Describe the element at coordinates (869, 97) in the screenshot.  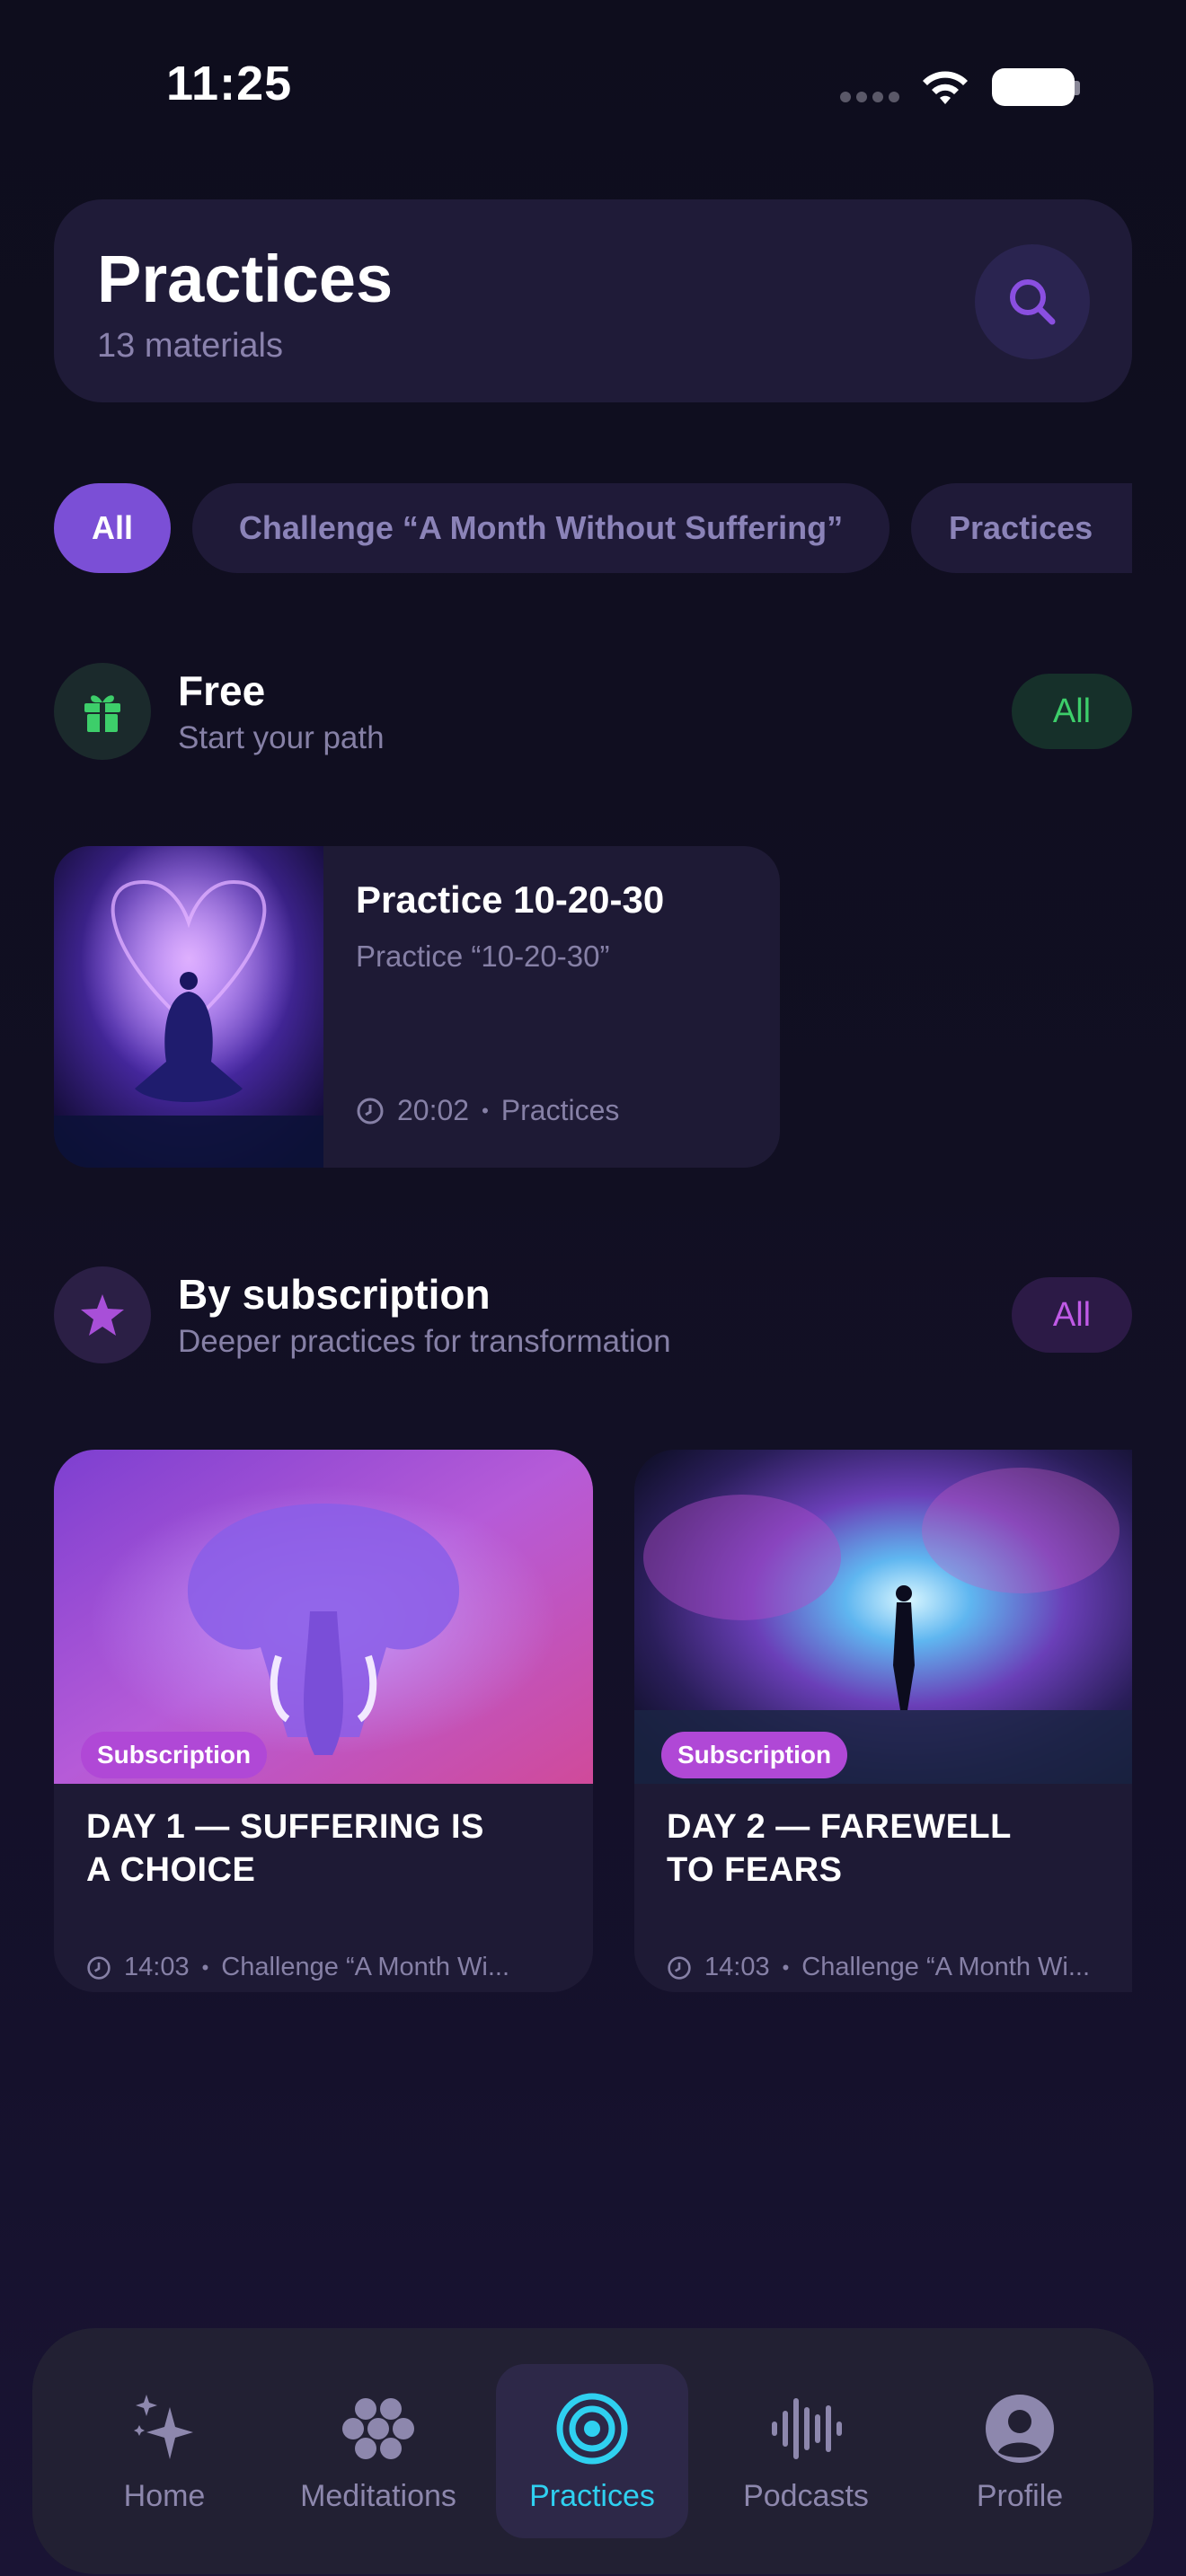
I see `cellular-signal-icon` at that location.